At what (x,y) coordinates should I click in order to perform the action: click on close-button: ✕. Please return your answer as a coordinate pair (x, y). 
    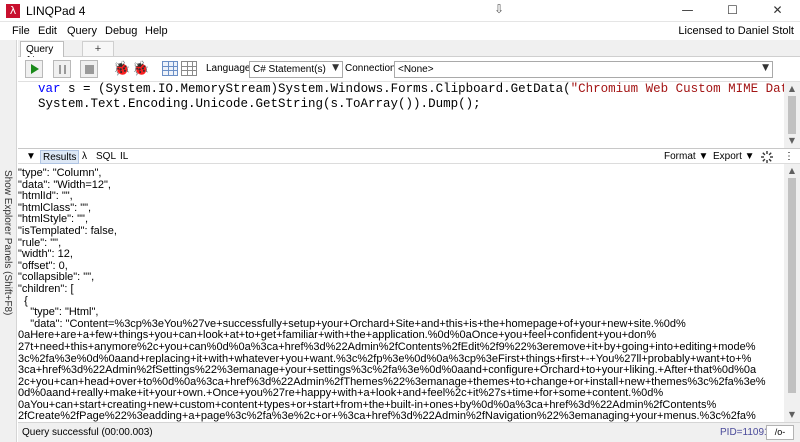
    Looking at the image, I should click on (777, 10).